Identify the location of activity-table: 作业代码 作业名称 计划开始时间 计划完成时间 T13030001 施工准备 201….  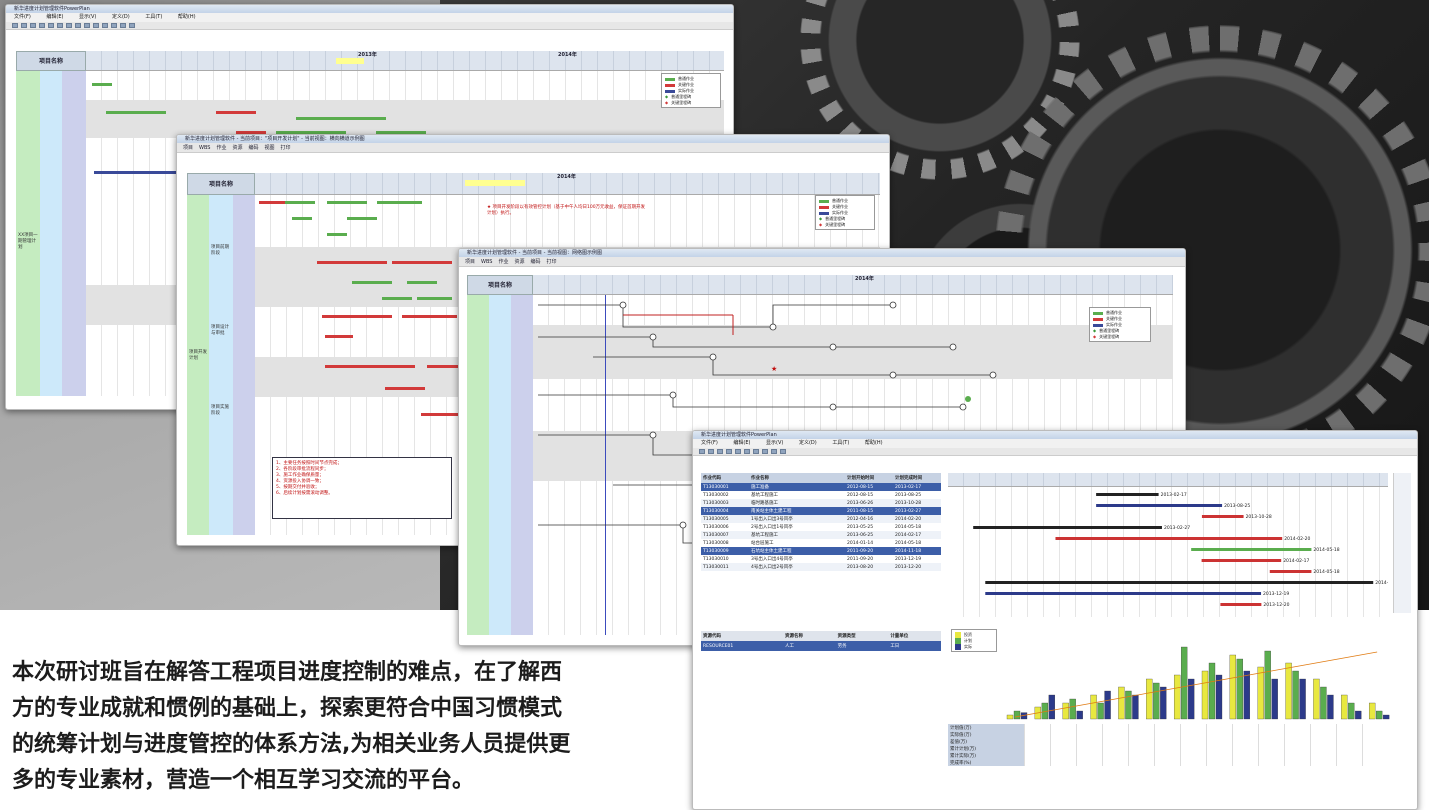
(821, 522).